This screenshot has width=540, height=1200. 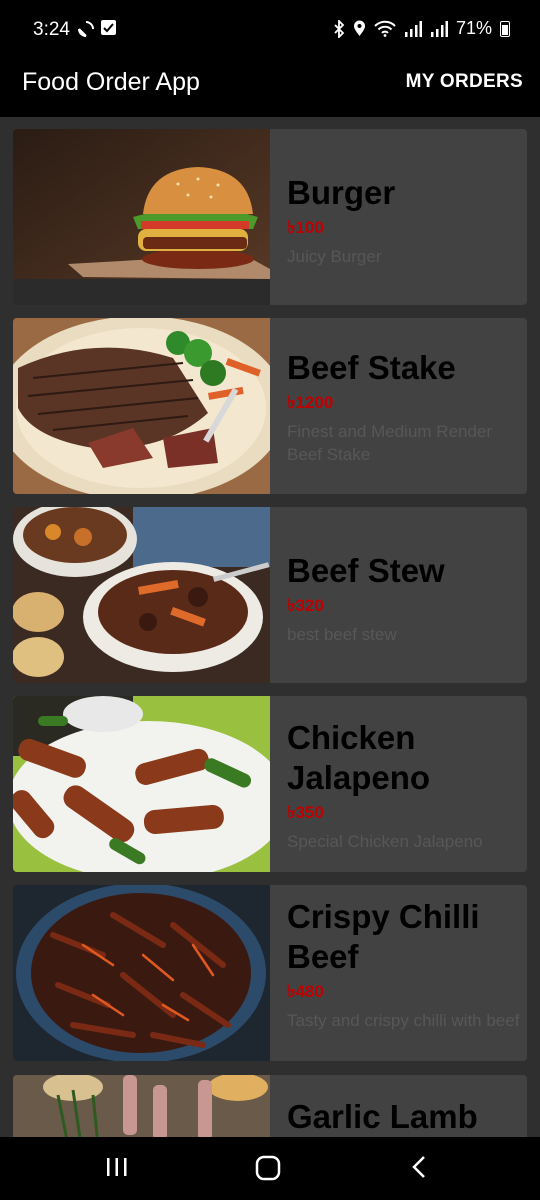 What do you see at coordinates (473, 28) in the screenshot?
I see `battery-percent: 71%` at bounding box center [473, 28].